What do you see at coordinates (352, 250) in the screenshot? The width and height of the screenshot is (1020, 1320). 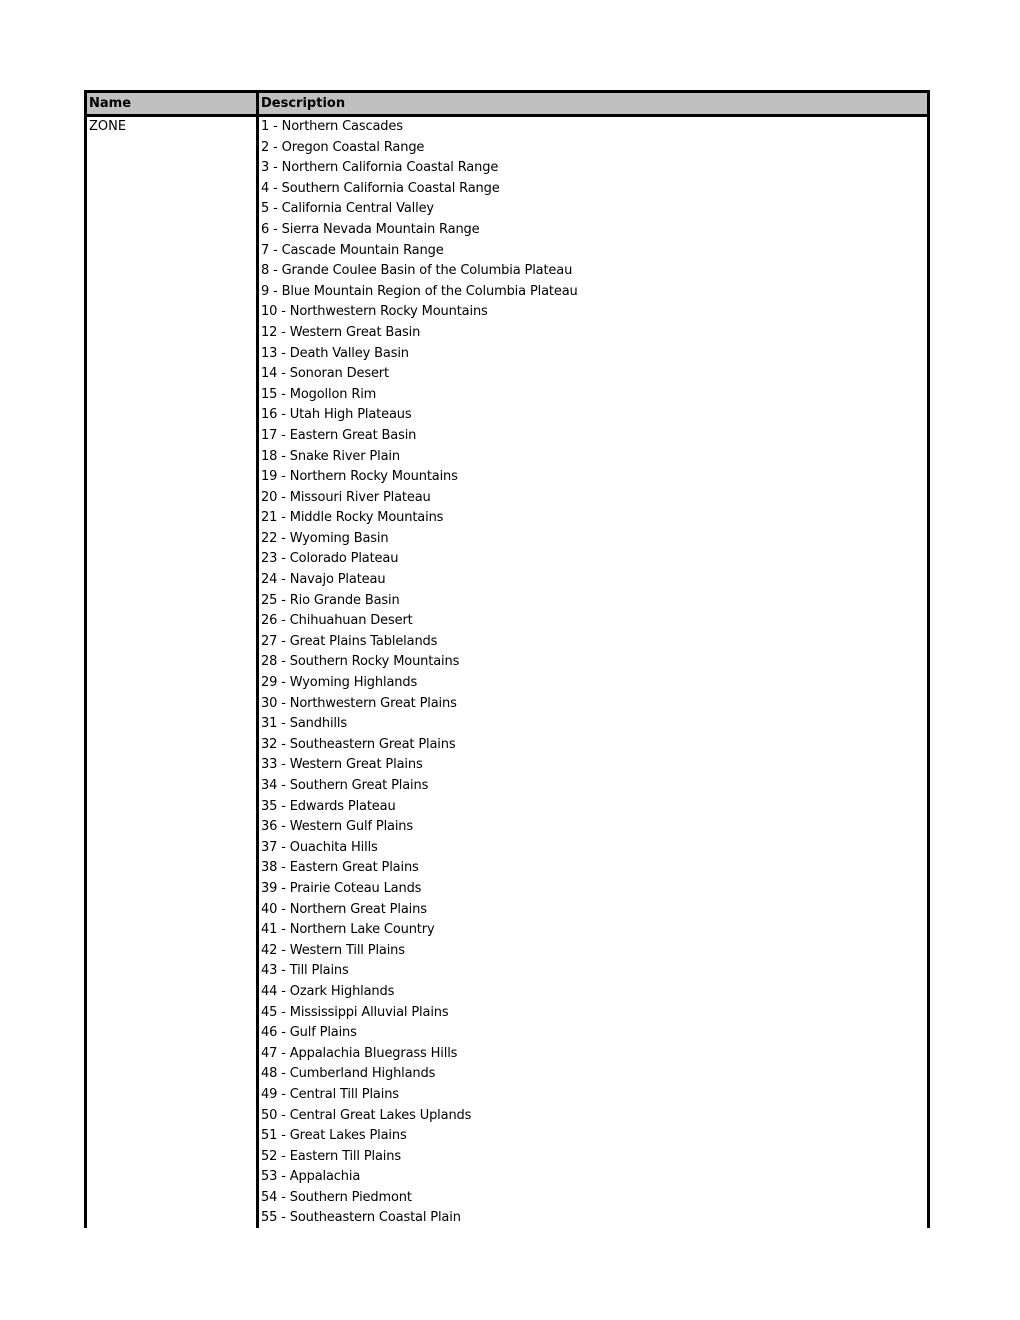 I see `description-item: 7 - Cascade Mountain Range` at bounding box center [352, 250].